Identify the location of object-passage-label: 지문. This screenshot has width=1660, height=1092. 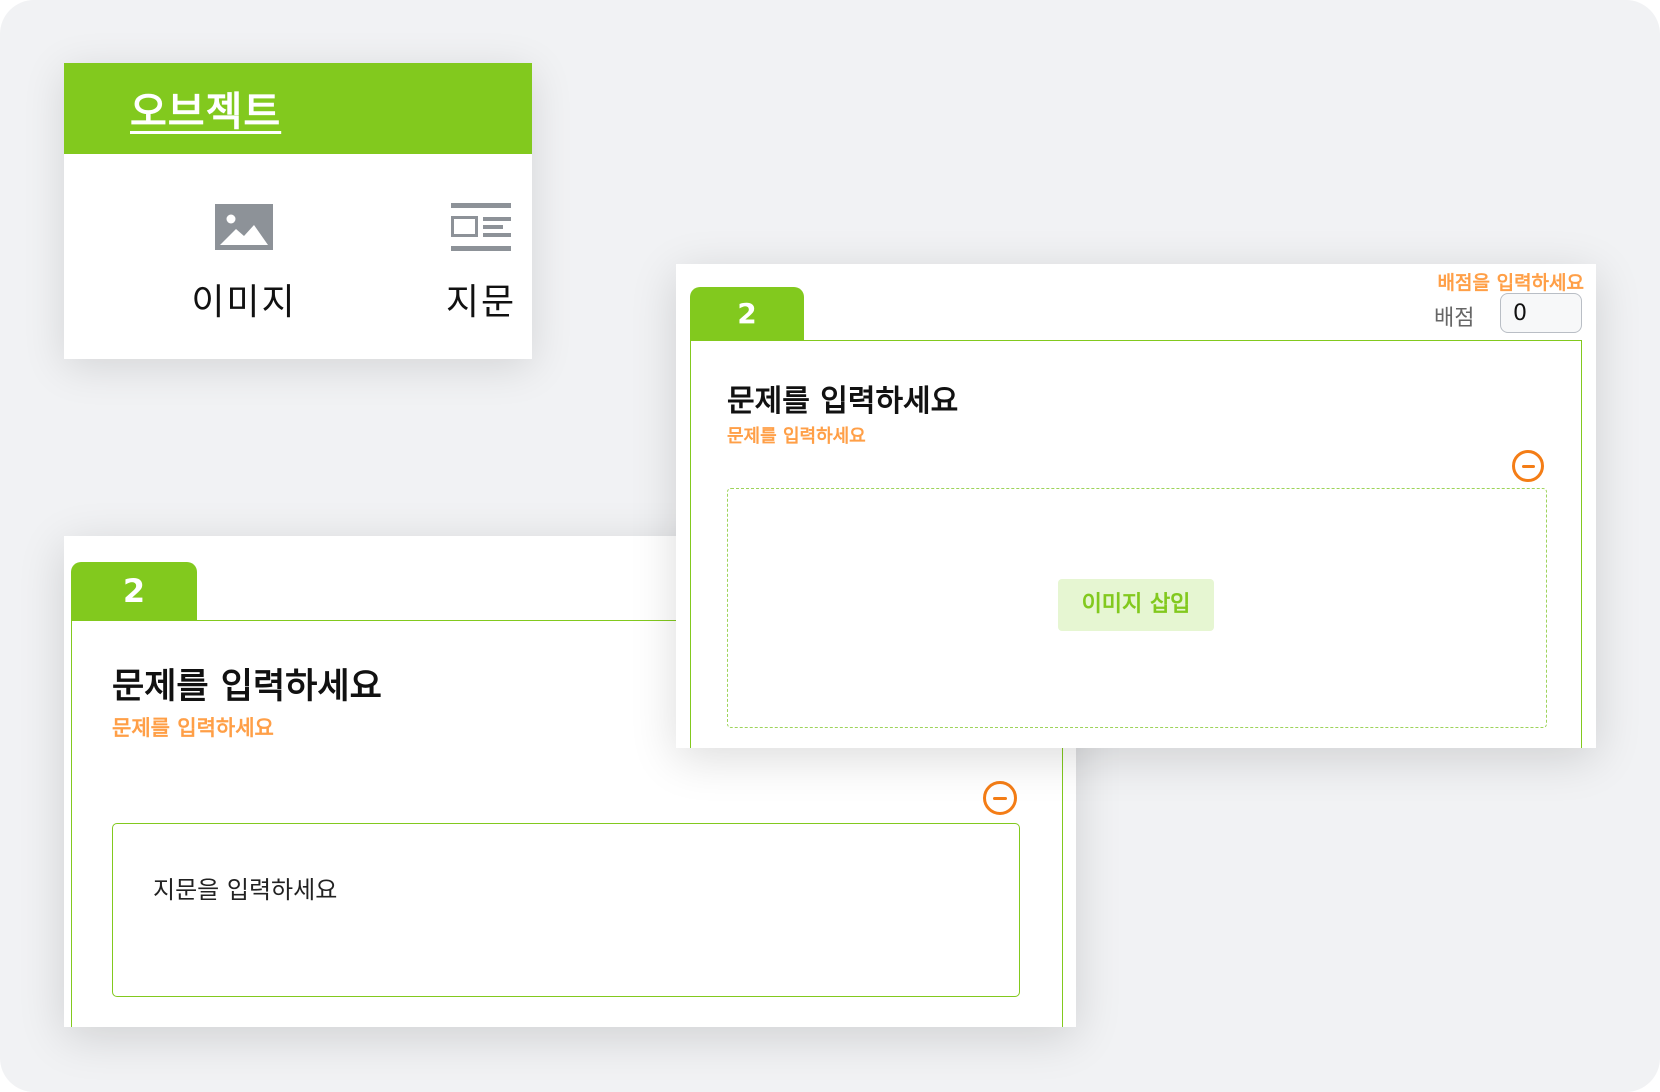
(481, 302).